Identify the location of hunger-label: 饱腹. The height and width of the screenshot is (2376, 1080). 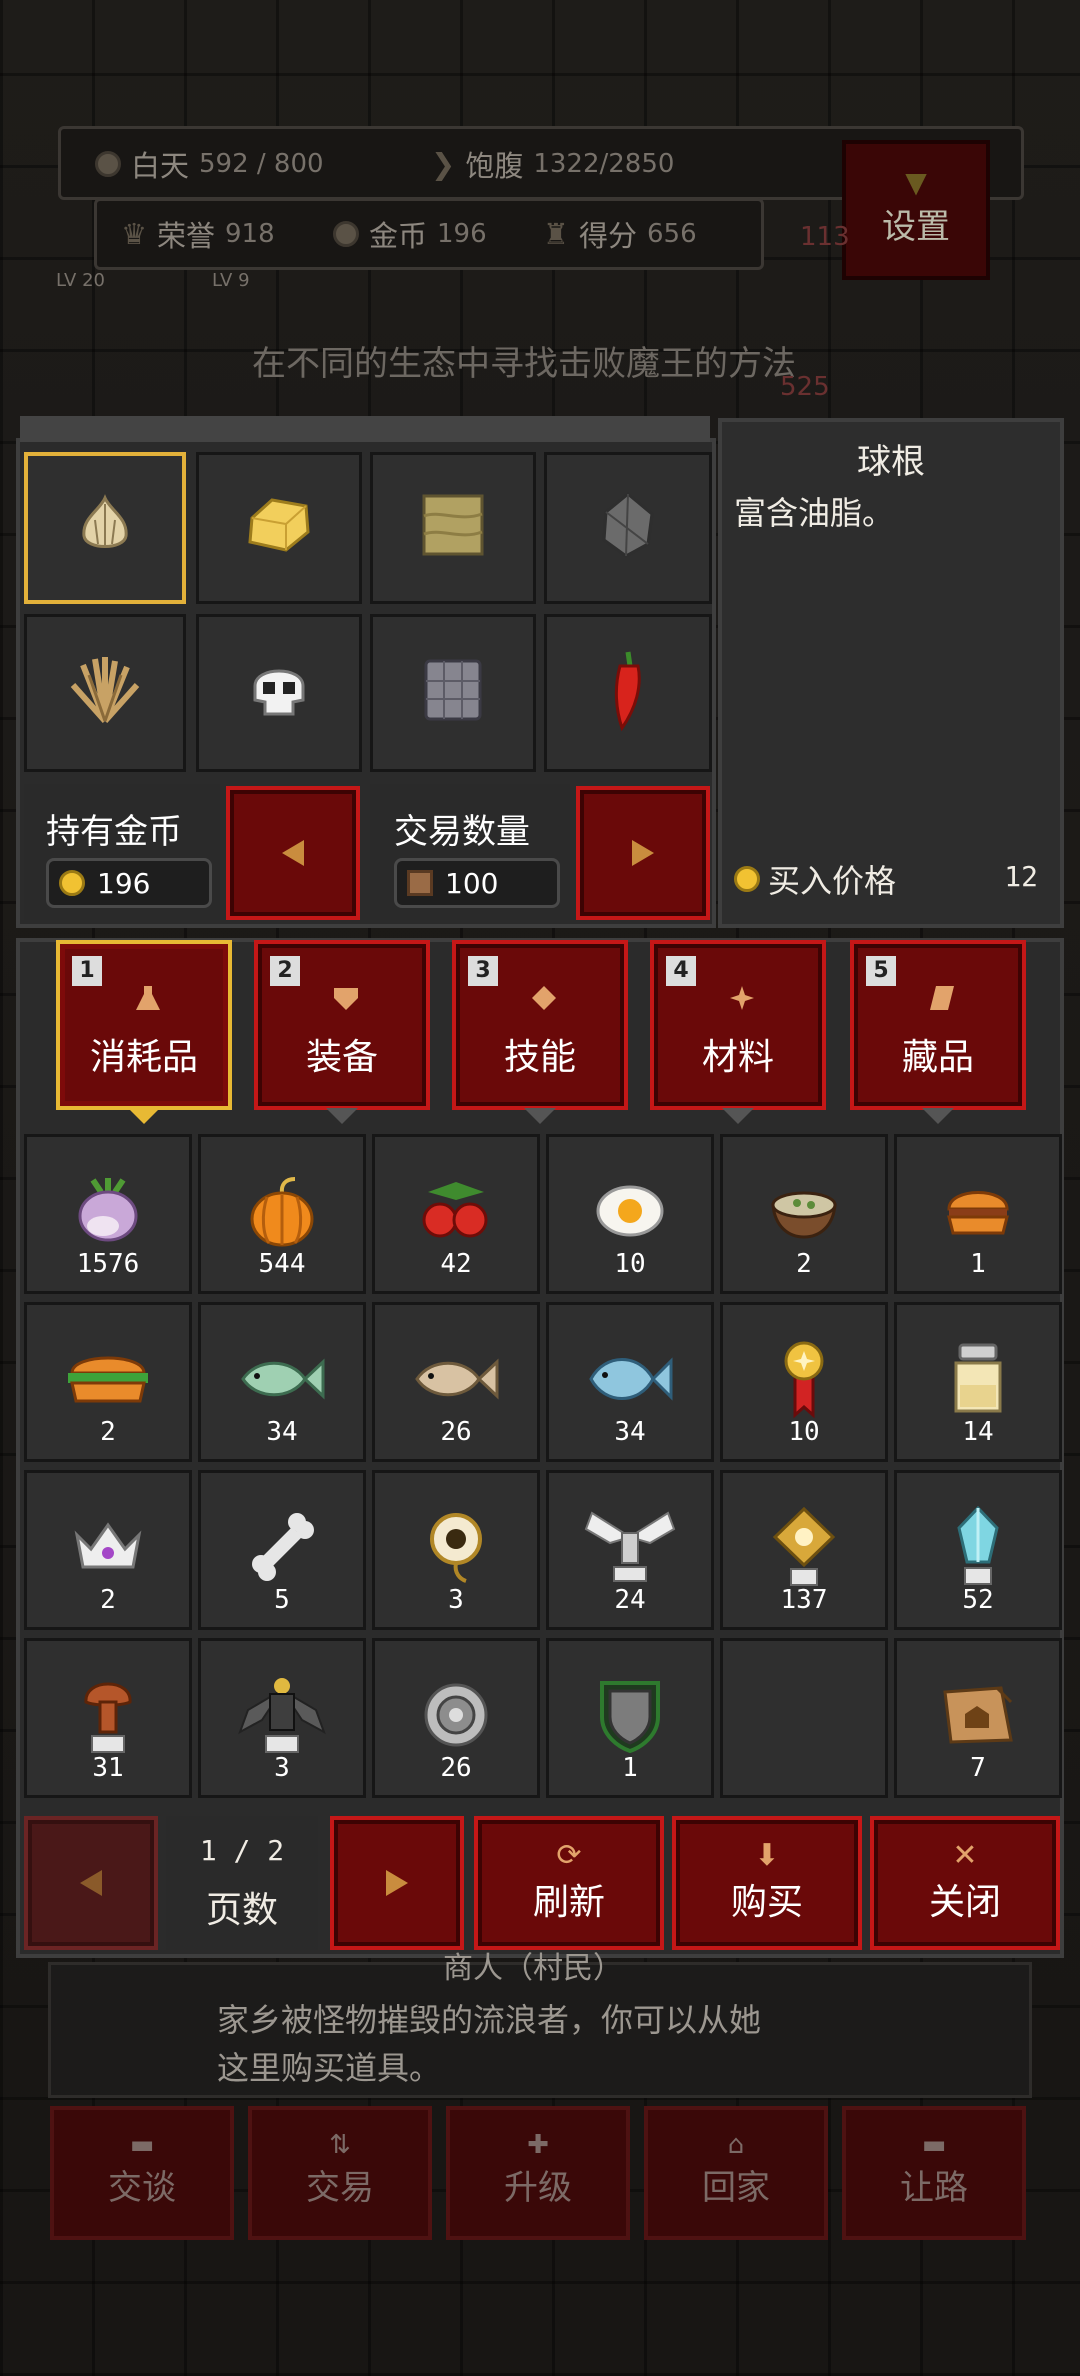
(494, 166).